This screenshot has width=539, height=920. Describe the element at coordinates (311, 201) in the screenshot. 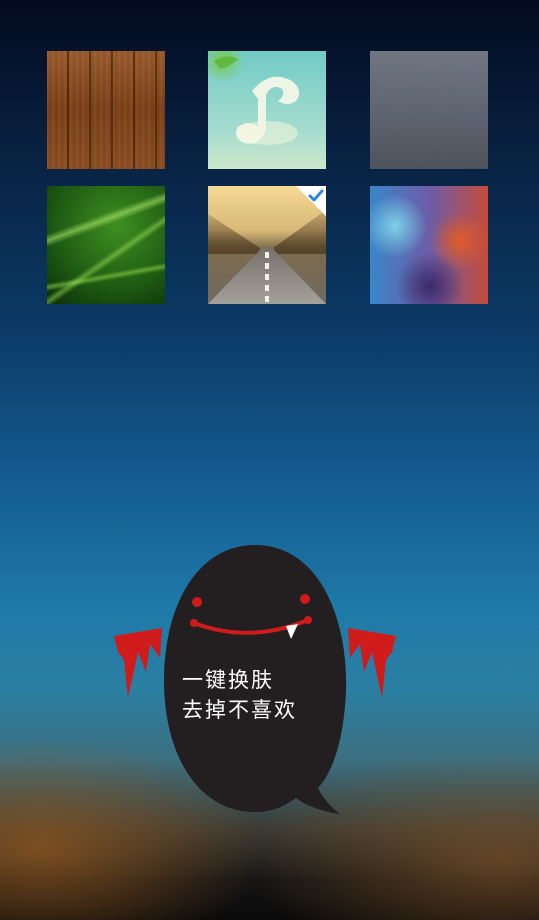

I see `selected-check-icon` at that location.